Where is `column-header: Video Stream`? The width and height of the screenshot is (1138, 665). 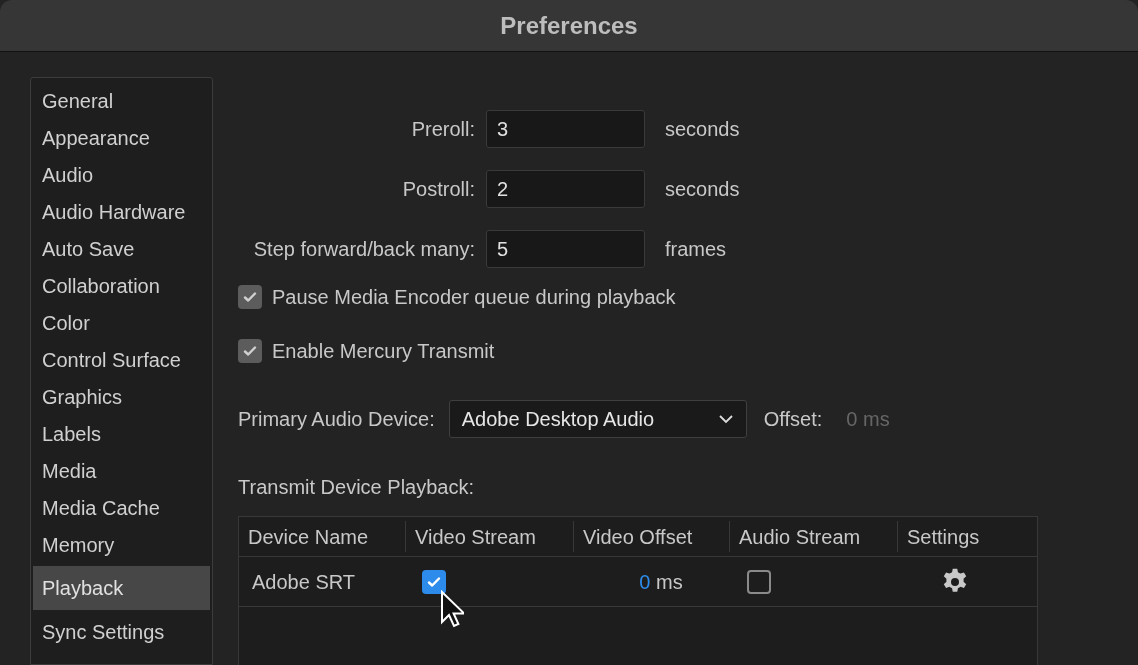 column-header: Video Stream is located at coordinates (475, 537).